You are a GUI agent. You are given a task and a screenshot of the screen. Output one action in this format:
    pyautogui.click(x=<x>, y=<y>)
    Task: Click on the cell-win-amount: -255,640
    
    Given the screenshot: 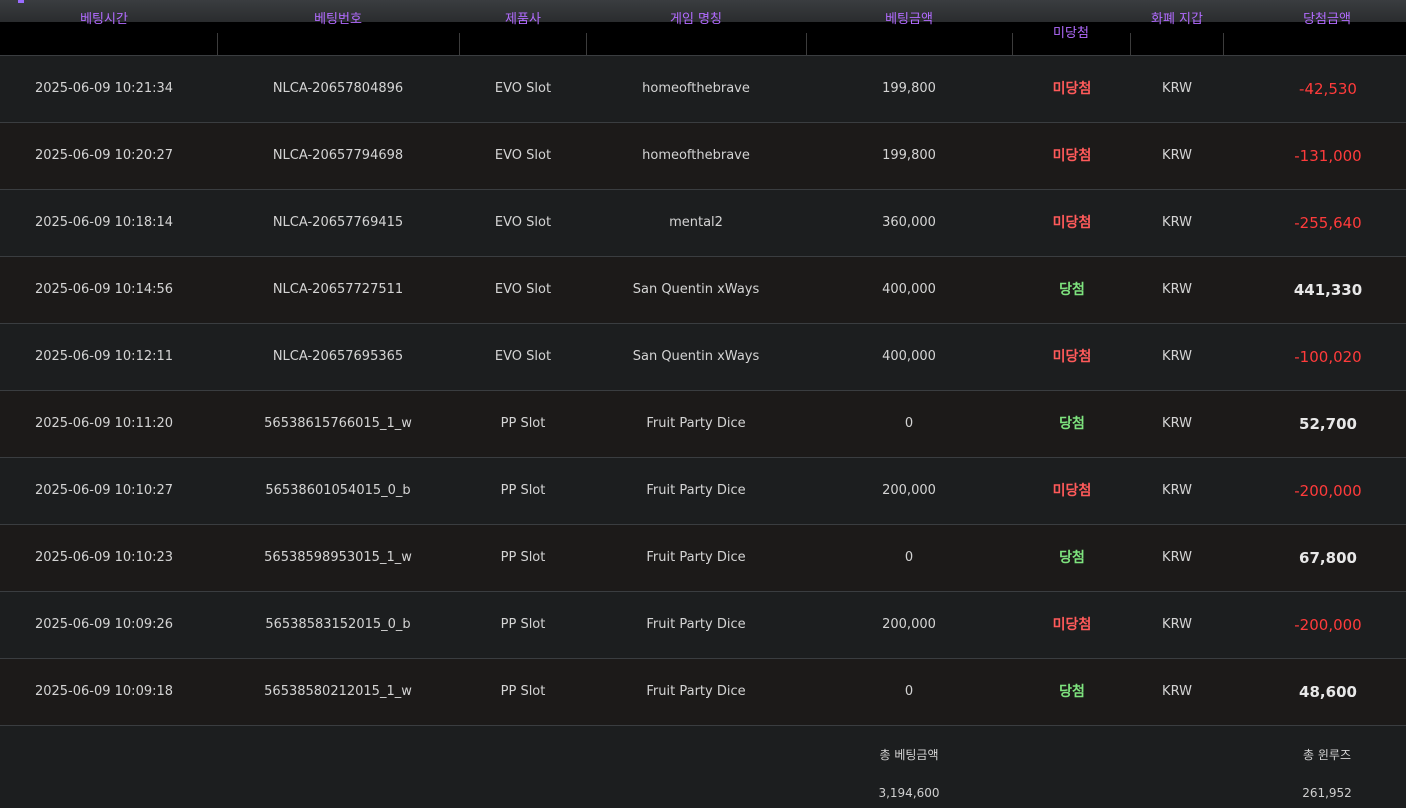 What is the action you would take?
    pyautogui.click(x=1328, y=223)
    